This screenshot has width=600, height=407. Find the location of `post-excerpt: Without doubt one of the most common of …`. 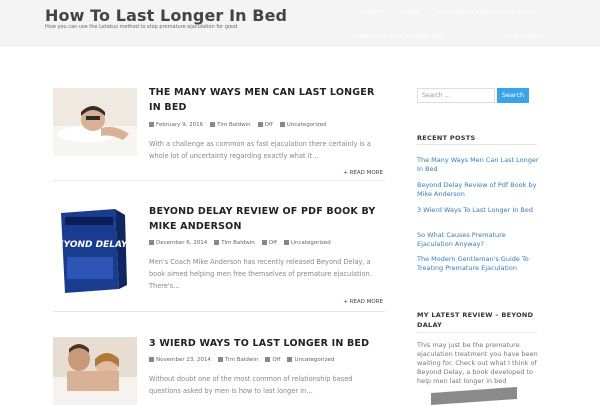

post-excerpt: Without doubt one of the most common of … is located at coordinates (251, 385).